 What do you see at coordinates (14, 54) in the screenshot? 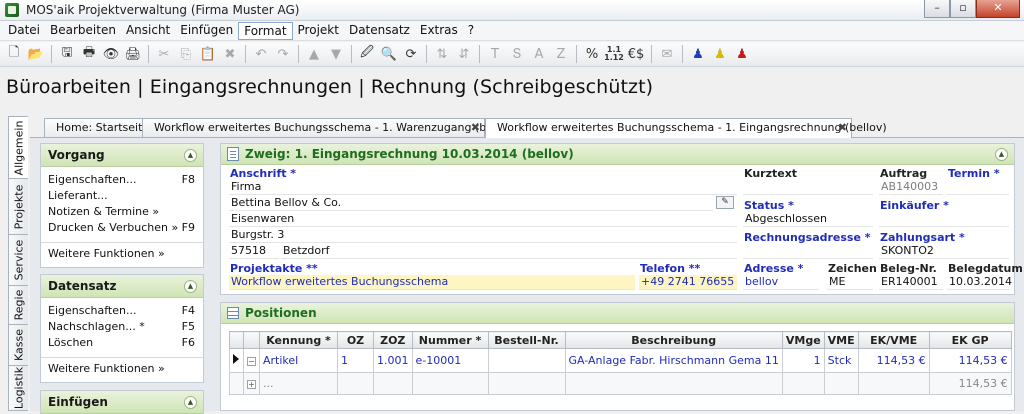
I see `new-icon: 🗋` at bounding box center [14, 54].